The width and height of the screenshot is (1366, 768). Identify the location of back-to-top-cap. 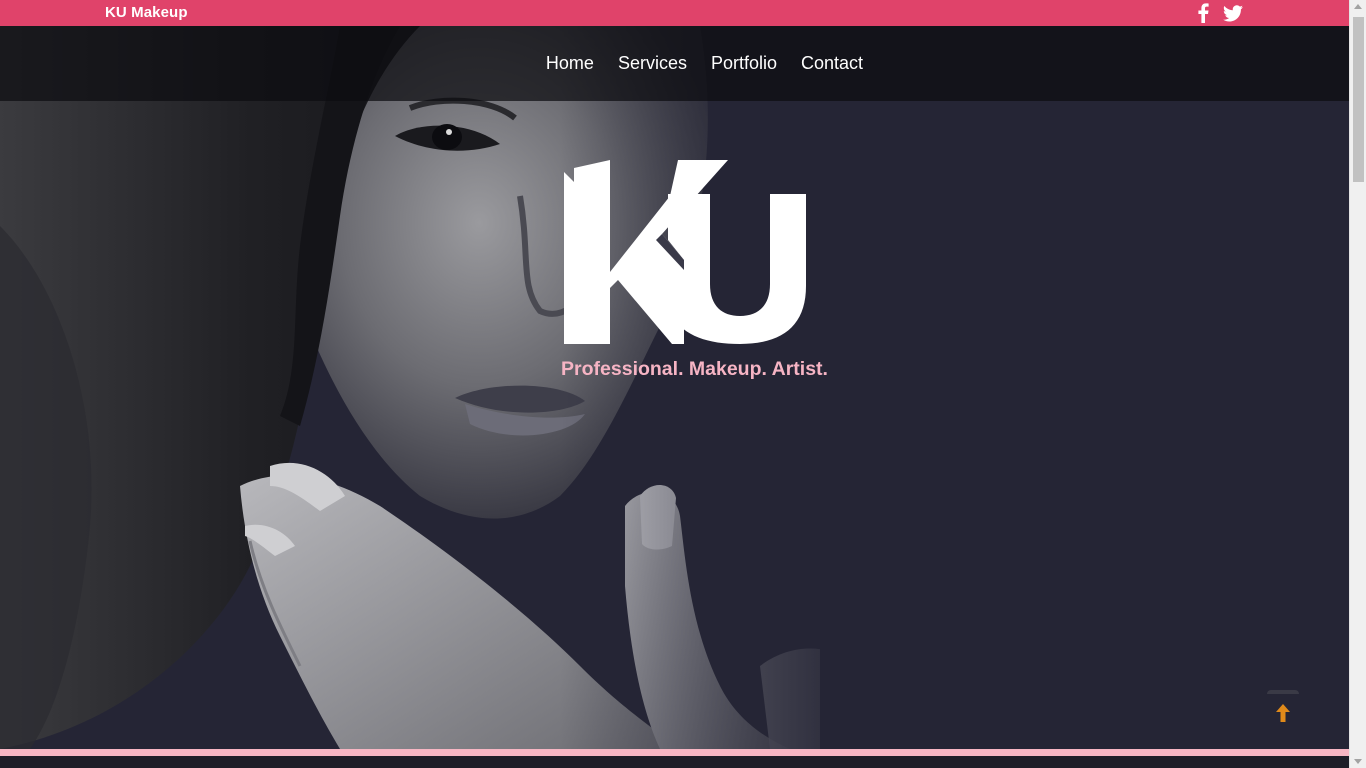
(1283, 692).